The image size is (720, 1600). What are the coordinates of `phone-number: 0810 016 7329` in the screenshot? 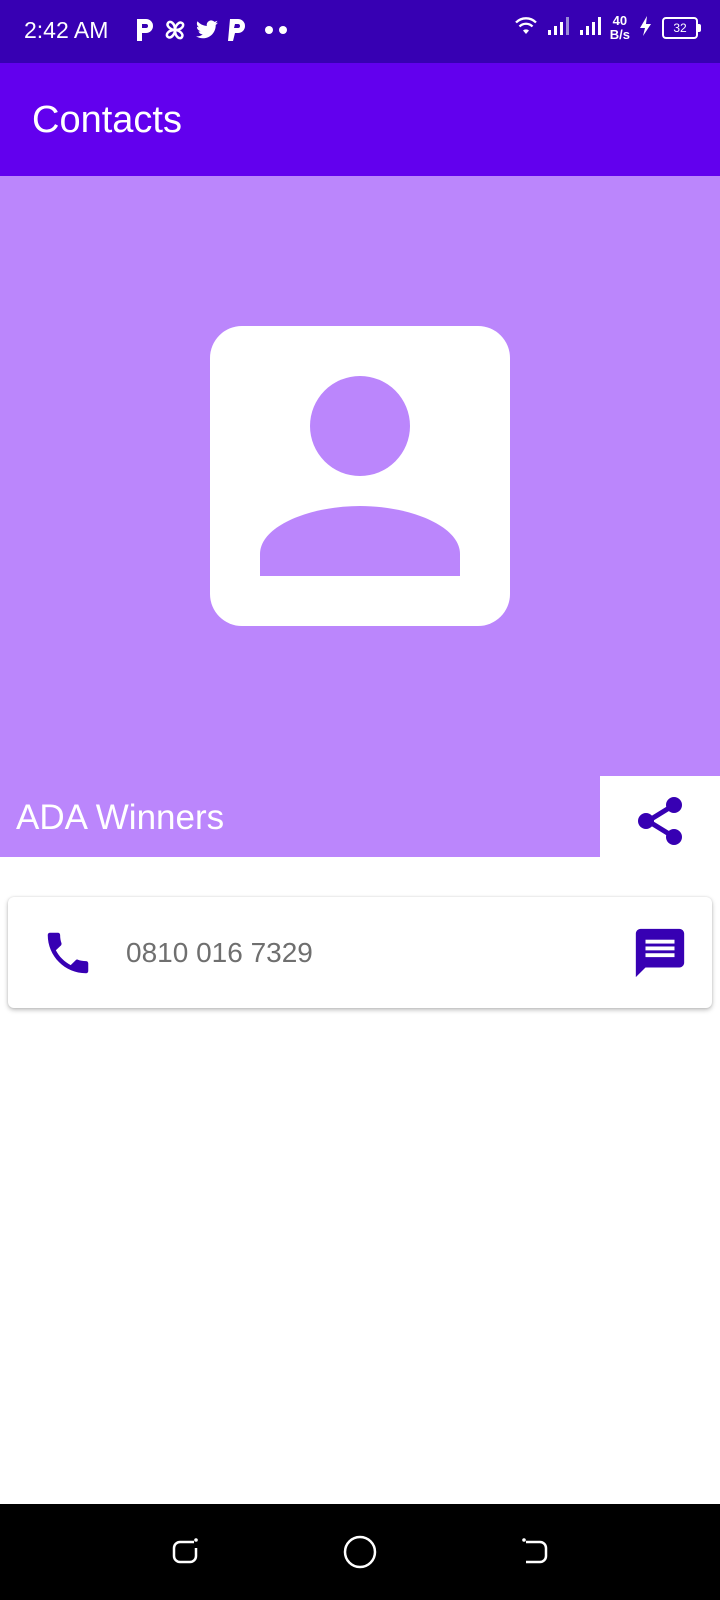 It's located at (219, 953).